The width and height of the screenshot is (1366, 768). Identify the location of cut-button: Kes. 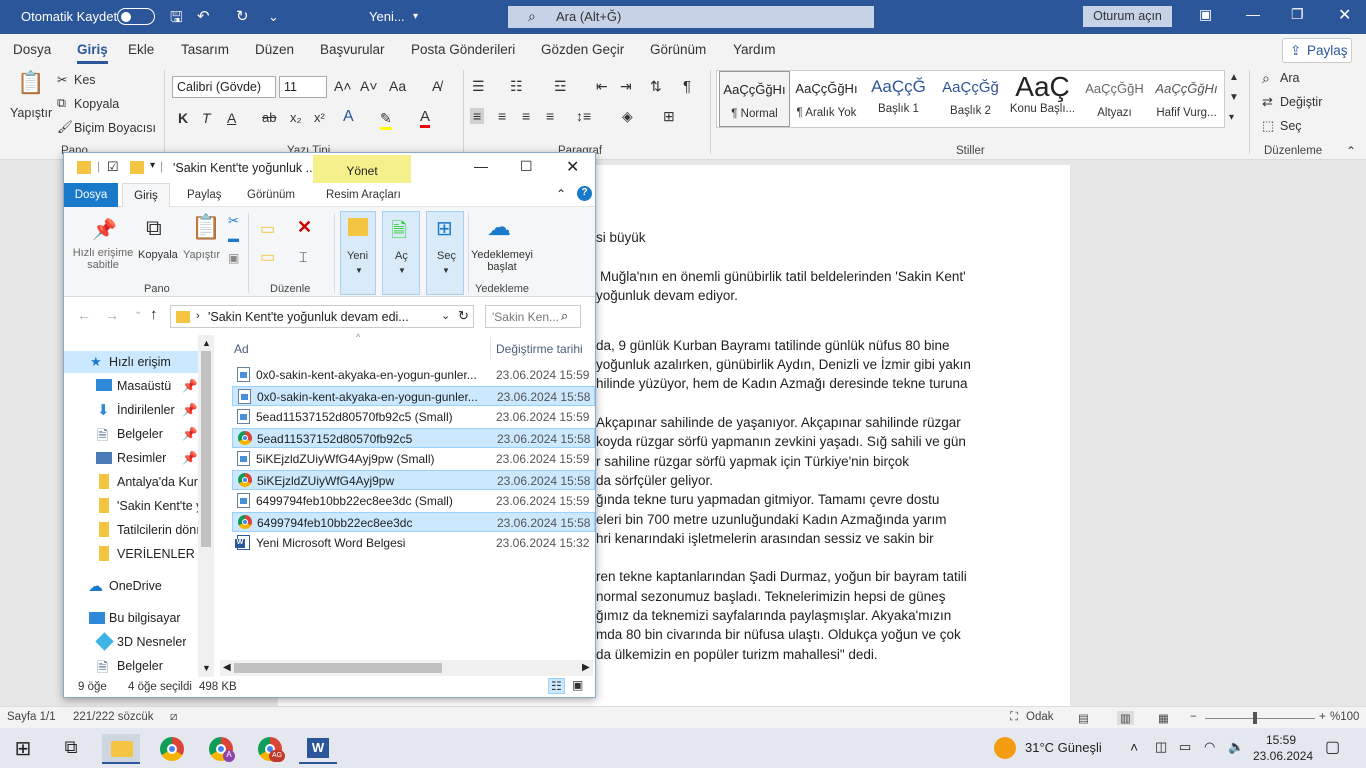
(85, 80).